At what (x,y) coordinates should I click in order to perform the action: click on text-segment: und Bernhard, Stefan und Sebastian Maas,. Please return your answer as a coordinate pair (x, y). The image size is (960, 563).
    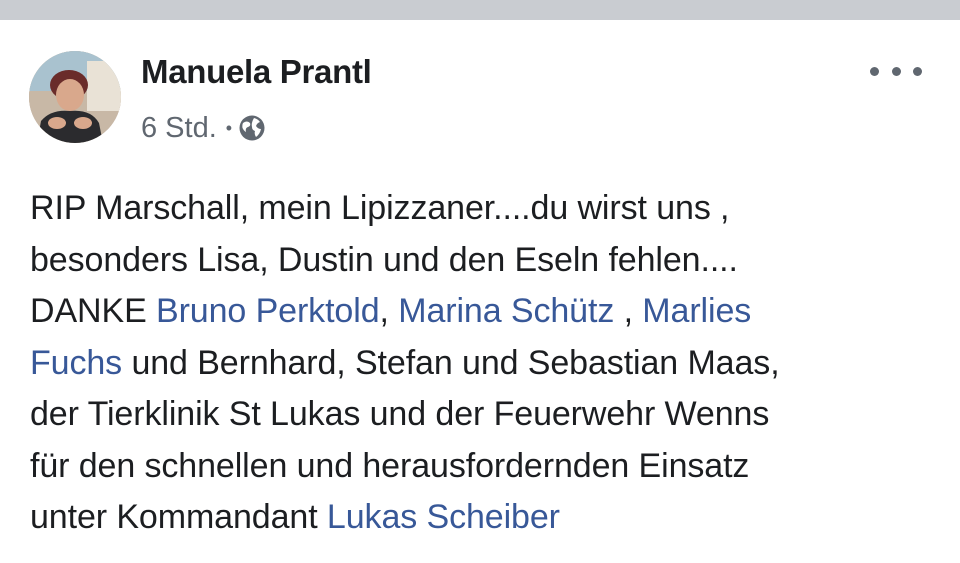
    Looking at the image, I should click on (451, 362).